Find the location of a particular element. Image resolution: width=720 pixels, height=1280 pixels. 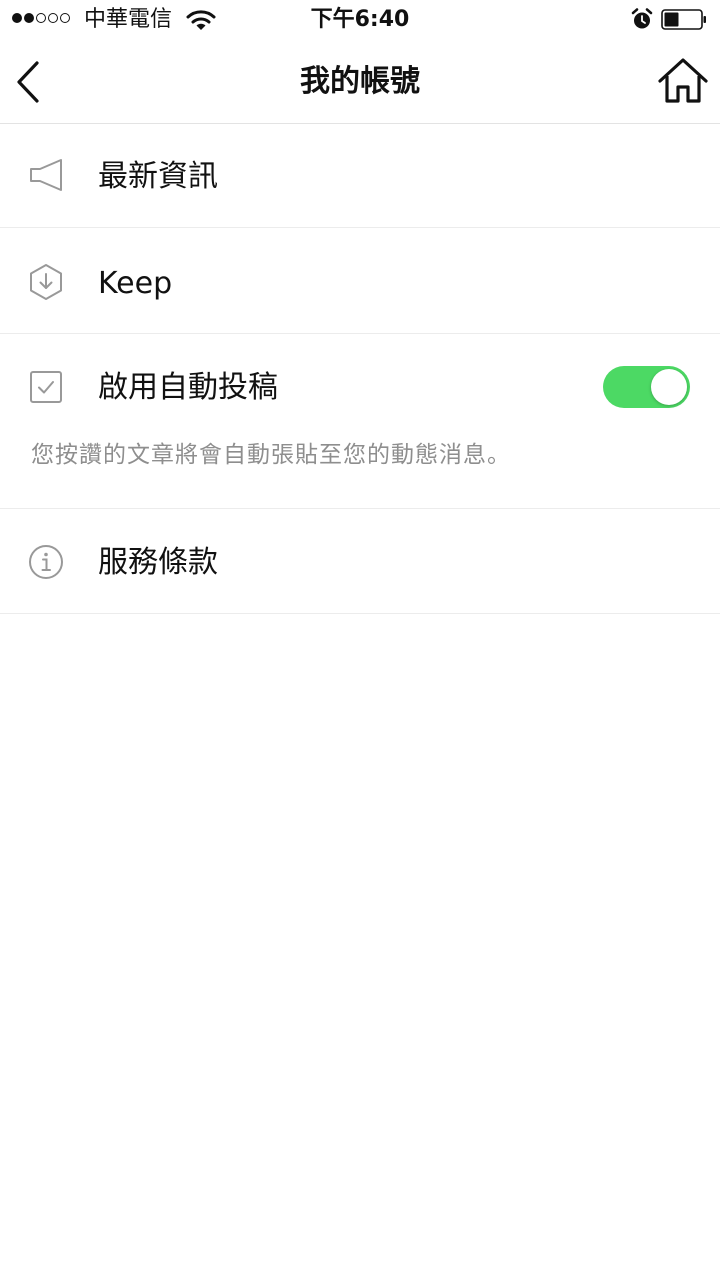

menu-item-keep: Keep is located at coordinates (360, 281).